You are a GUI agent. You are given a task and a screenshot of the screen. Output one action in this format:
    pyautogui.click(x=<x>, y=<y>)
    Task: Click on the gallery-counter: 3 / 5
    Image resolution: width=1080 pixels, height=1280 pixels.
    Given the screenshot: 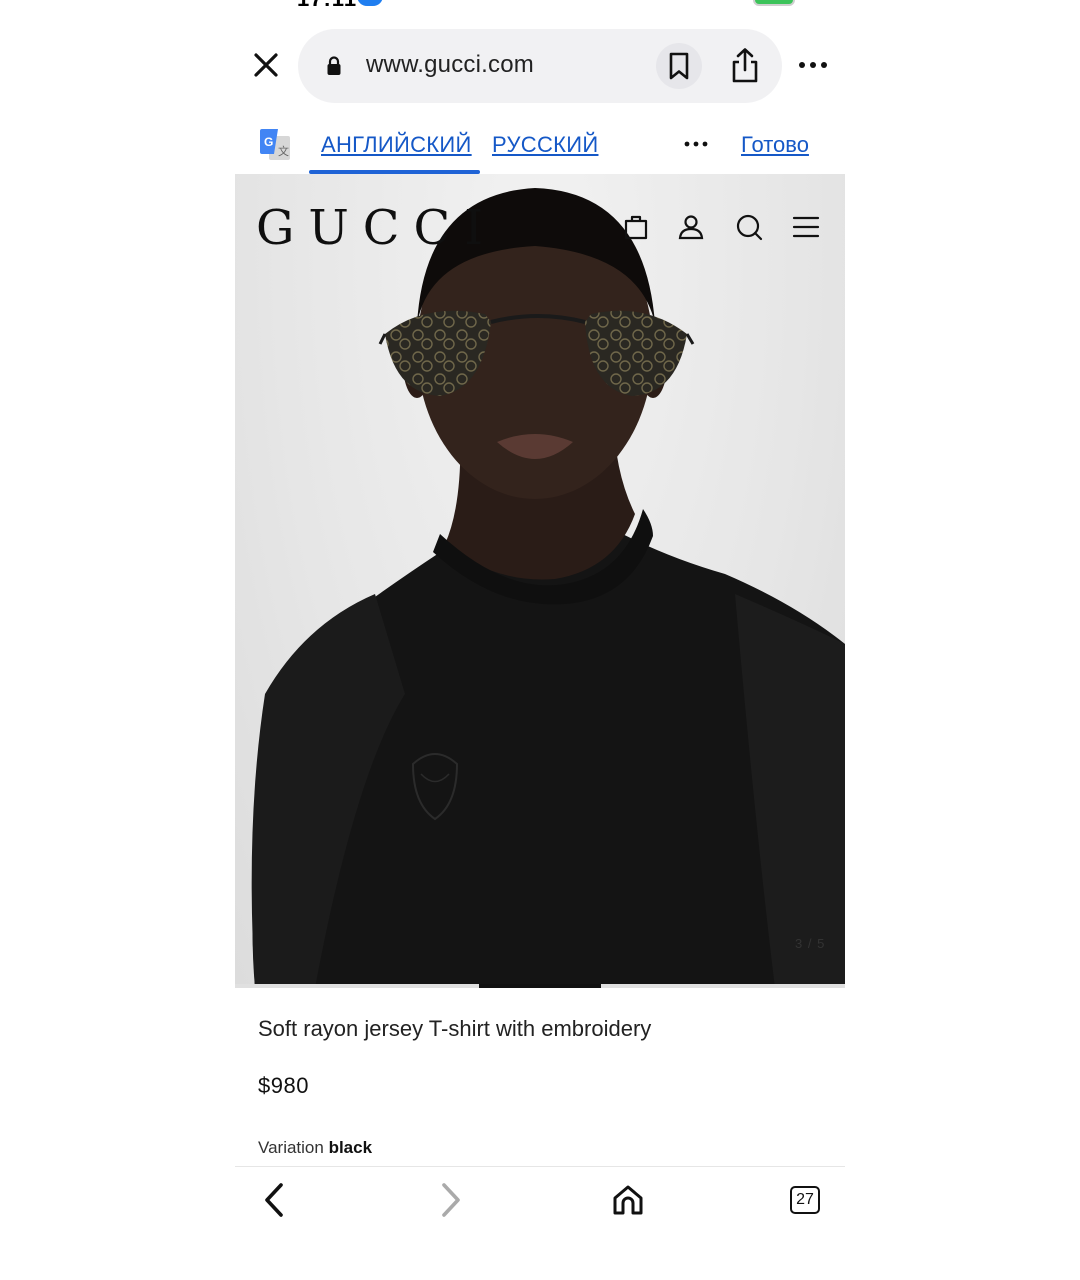 What is the action you would take?
    pyautogui.click(x=810, y=943)
    